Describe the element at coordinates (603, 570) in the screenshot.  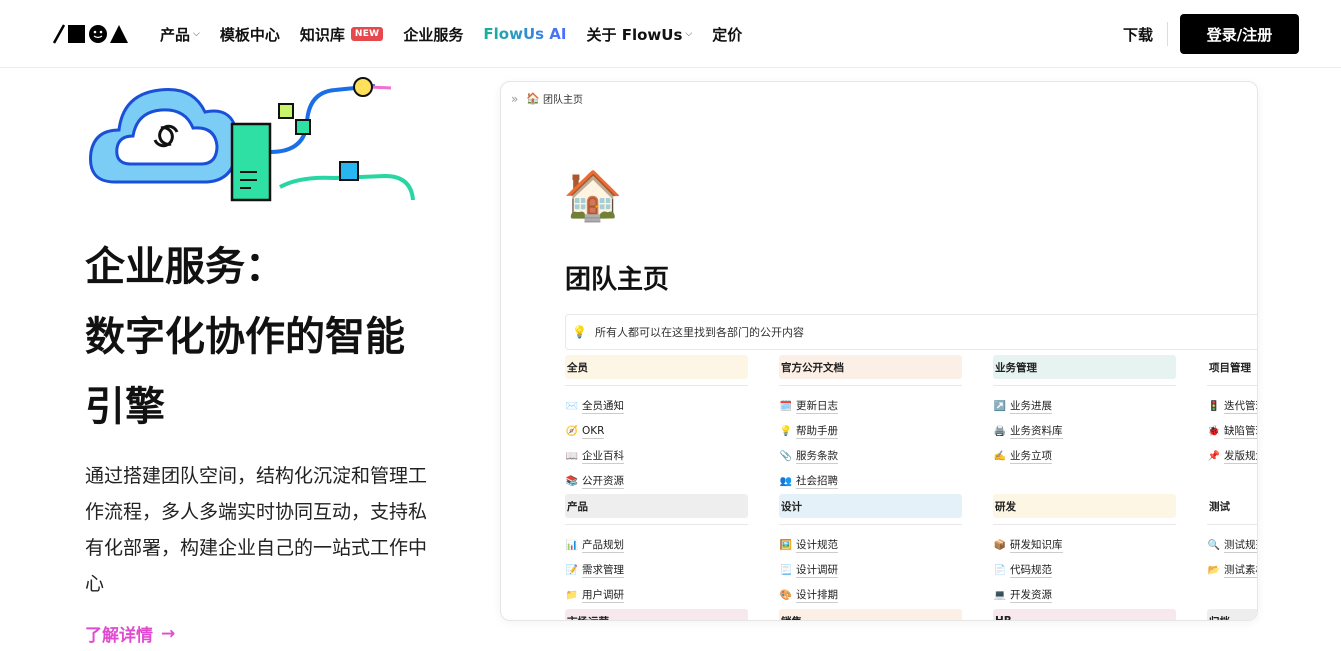
I see `page-link-label: 需求管理` at that location.